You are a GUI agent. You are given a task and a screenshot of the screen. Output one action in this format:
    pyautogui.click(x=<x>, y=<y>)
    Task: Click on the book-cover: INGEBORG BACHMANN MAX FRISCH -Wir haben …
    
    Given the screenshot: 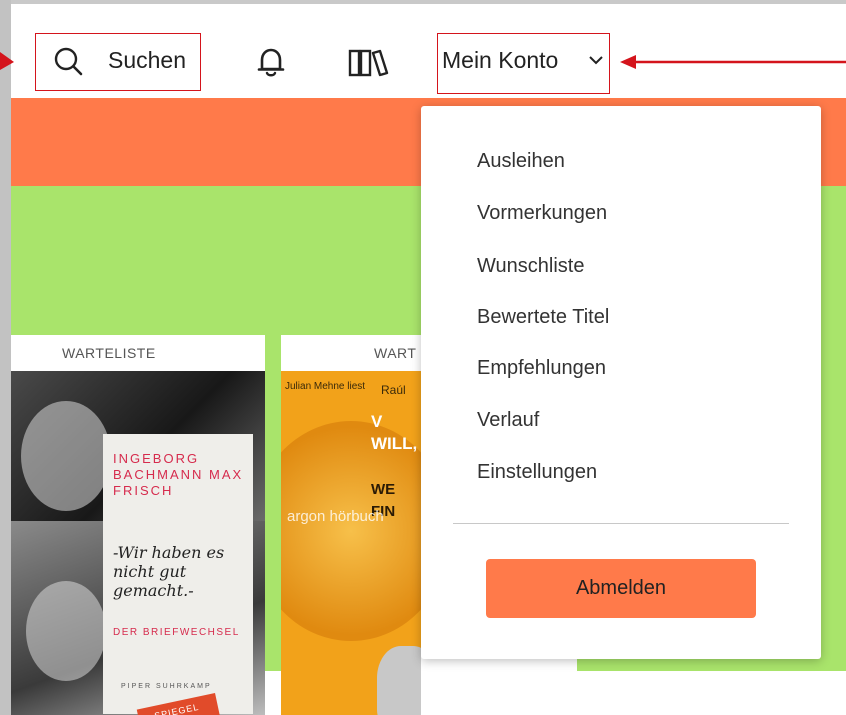 What is the action you would take?
    pyautogui.click(x=138, y=543)
    